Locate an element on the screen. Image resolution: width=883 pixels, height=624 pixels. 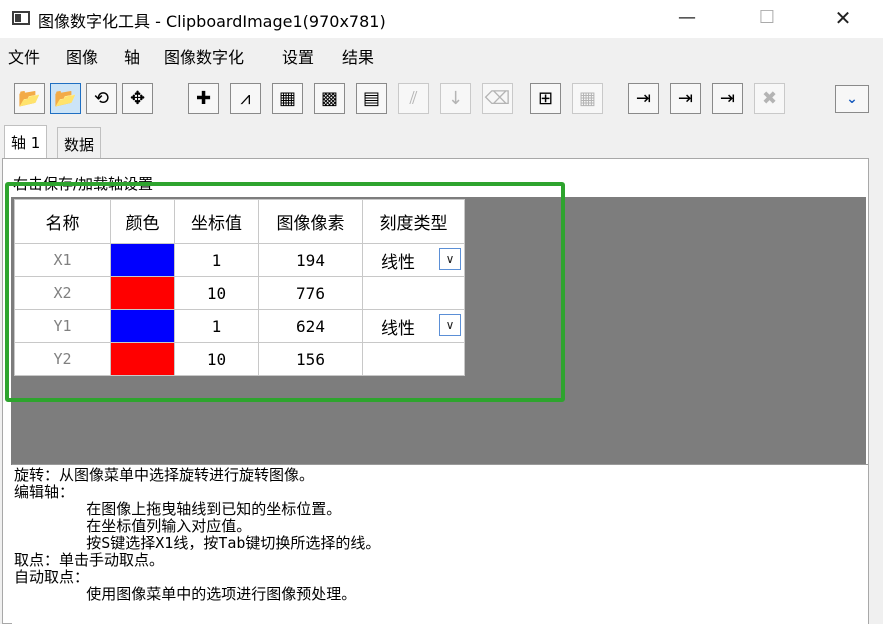
axis-pixel-cell: 776 is located at coordinates (310, 293).